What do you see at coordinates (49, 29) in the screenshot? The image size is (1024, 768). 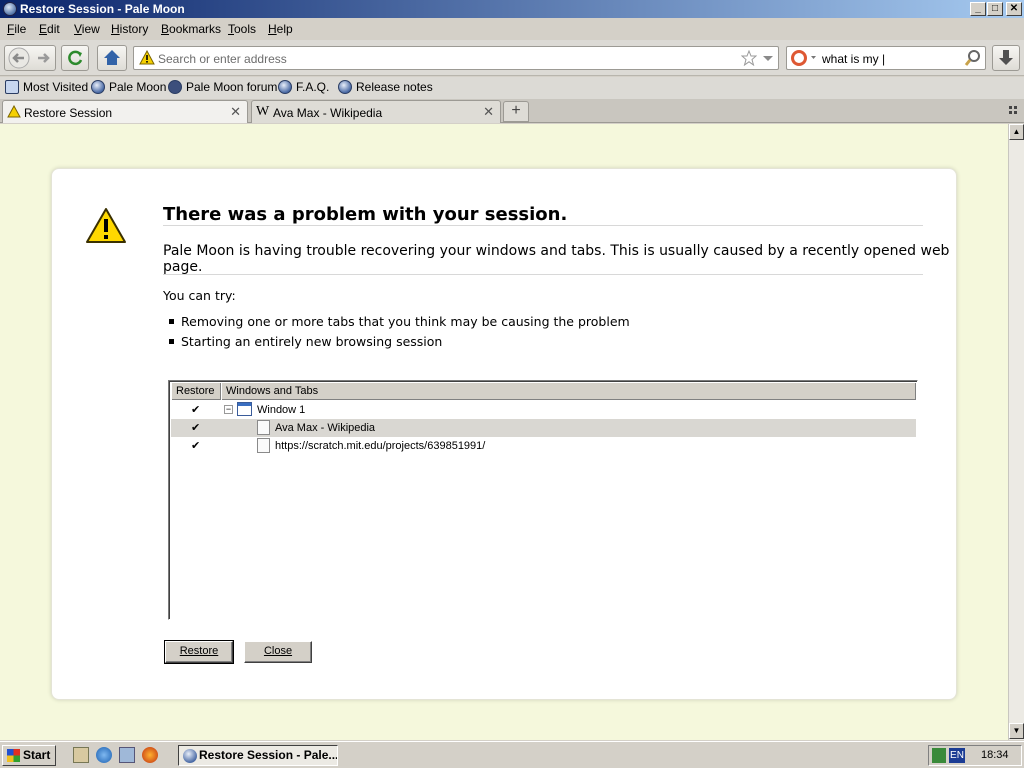 I see `menu-edit: Edit` at bounding box center [49, 29].